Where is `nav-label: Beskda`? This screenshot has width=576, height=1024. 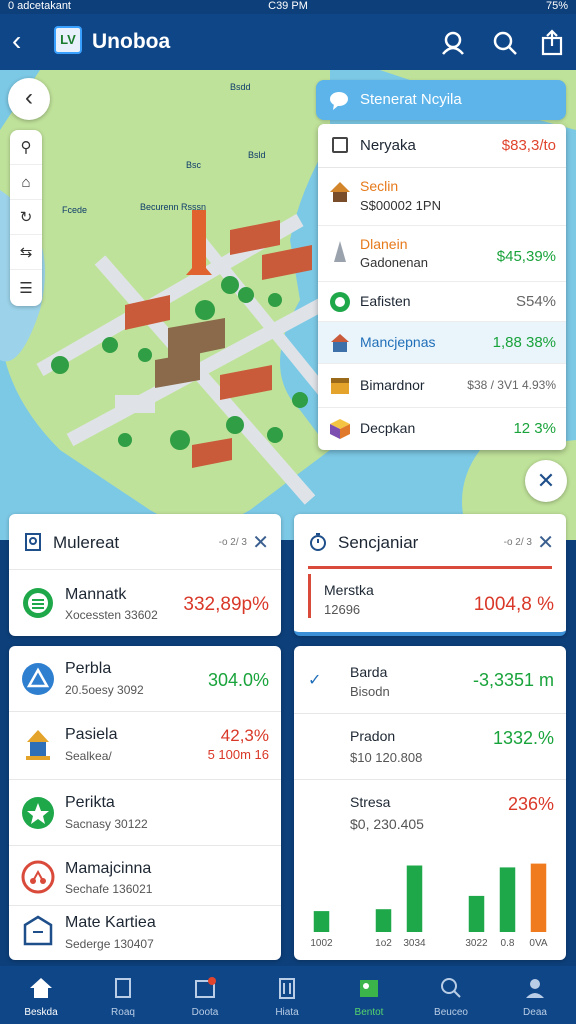 nav-label: Beskda is located at coordinates (41, 1012).